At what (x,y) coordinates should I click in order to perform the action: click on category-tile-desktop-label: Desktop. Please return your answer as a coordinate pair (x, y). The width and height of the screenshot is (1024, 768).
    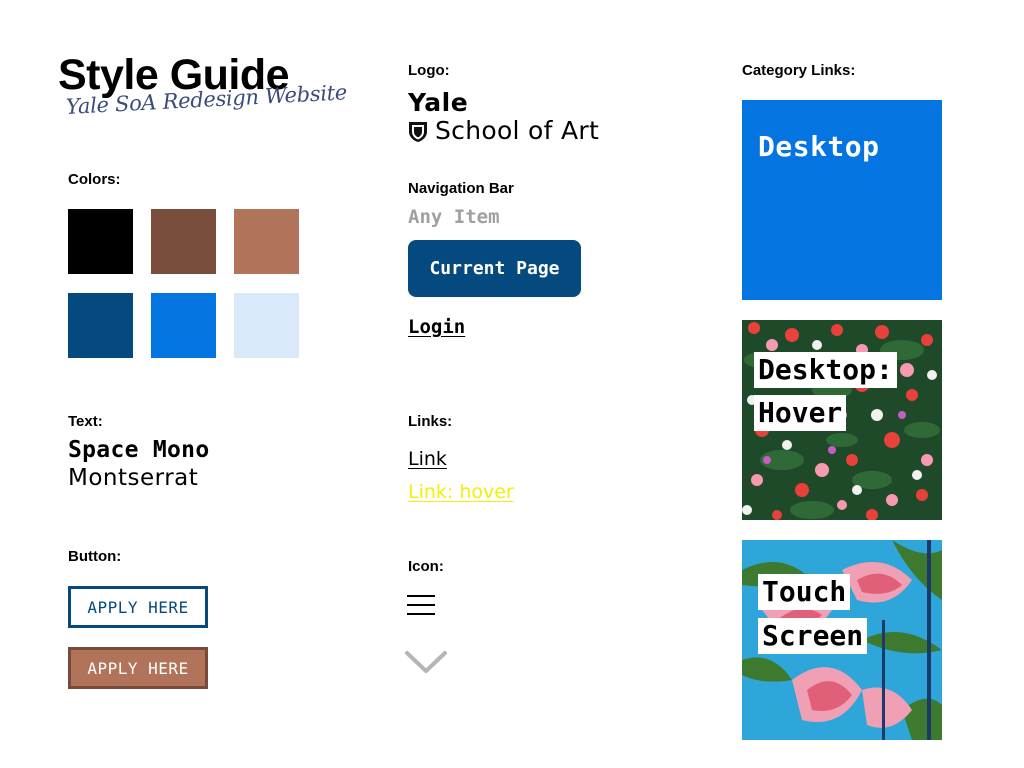
    Looking at the image, I should click on (819, 146).